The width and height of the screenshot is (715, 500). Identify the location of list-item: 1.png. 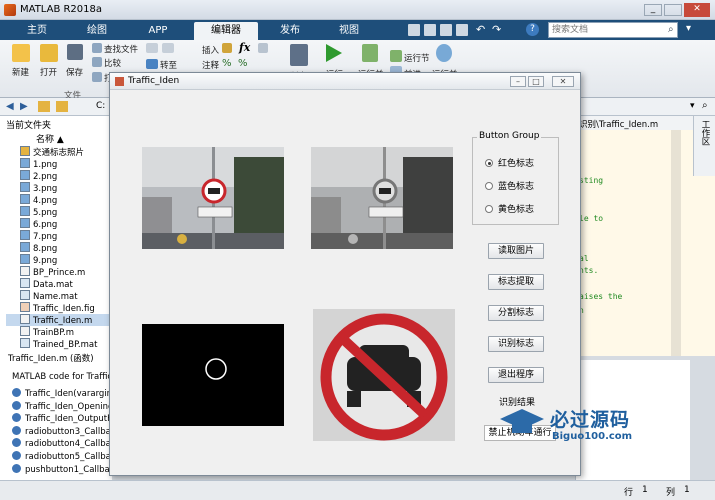
(38, 164).